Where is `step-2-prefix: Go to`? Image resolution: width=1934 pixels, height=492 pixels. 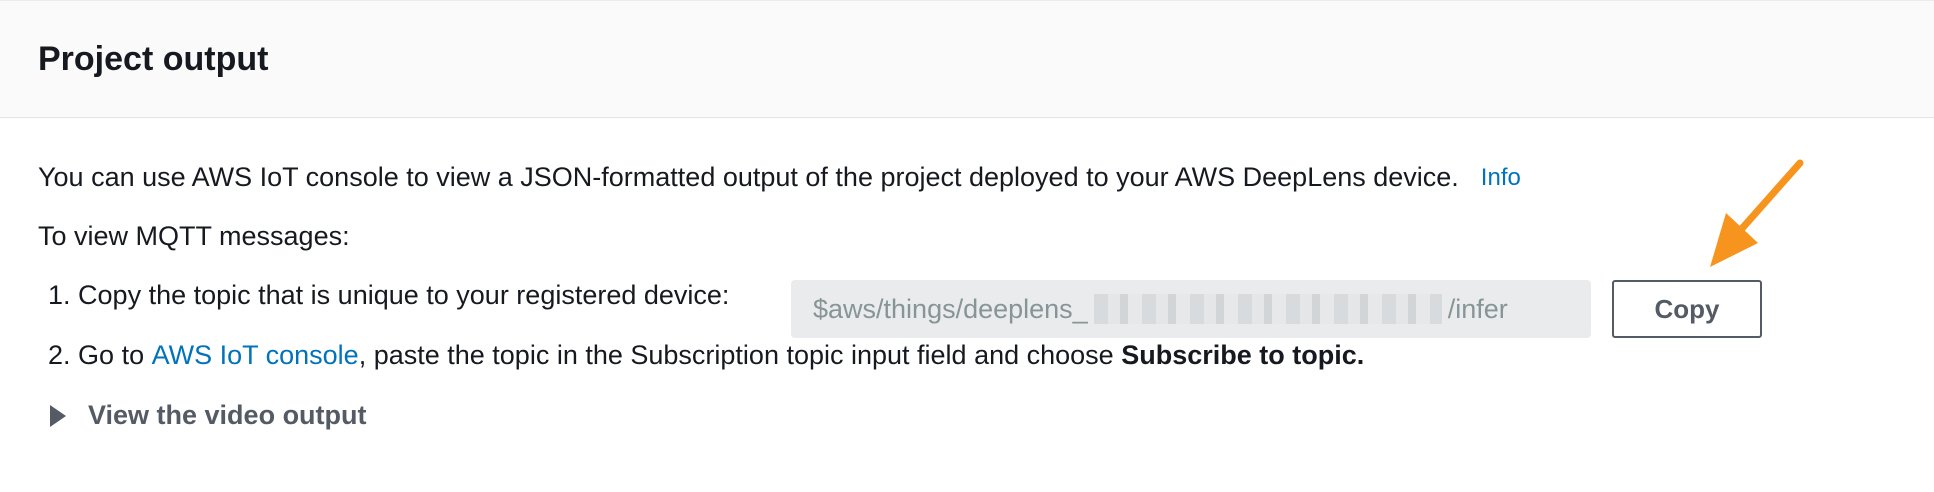
step-2-prefix: Go to is located at coordinates (111, 355).